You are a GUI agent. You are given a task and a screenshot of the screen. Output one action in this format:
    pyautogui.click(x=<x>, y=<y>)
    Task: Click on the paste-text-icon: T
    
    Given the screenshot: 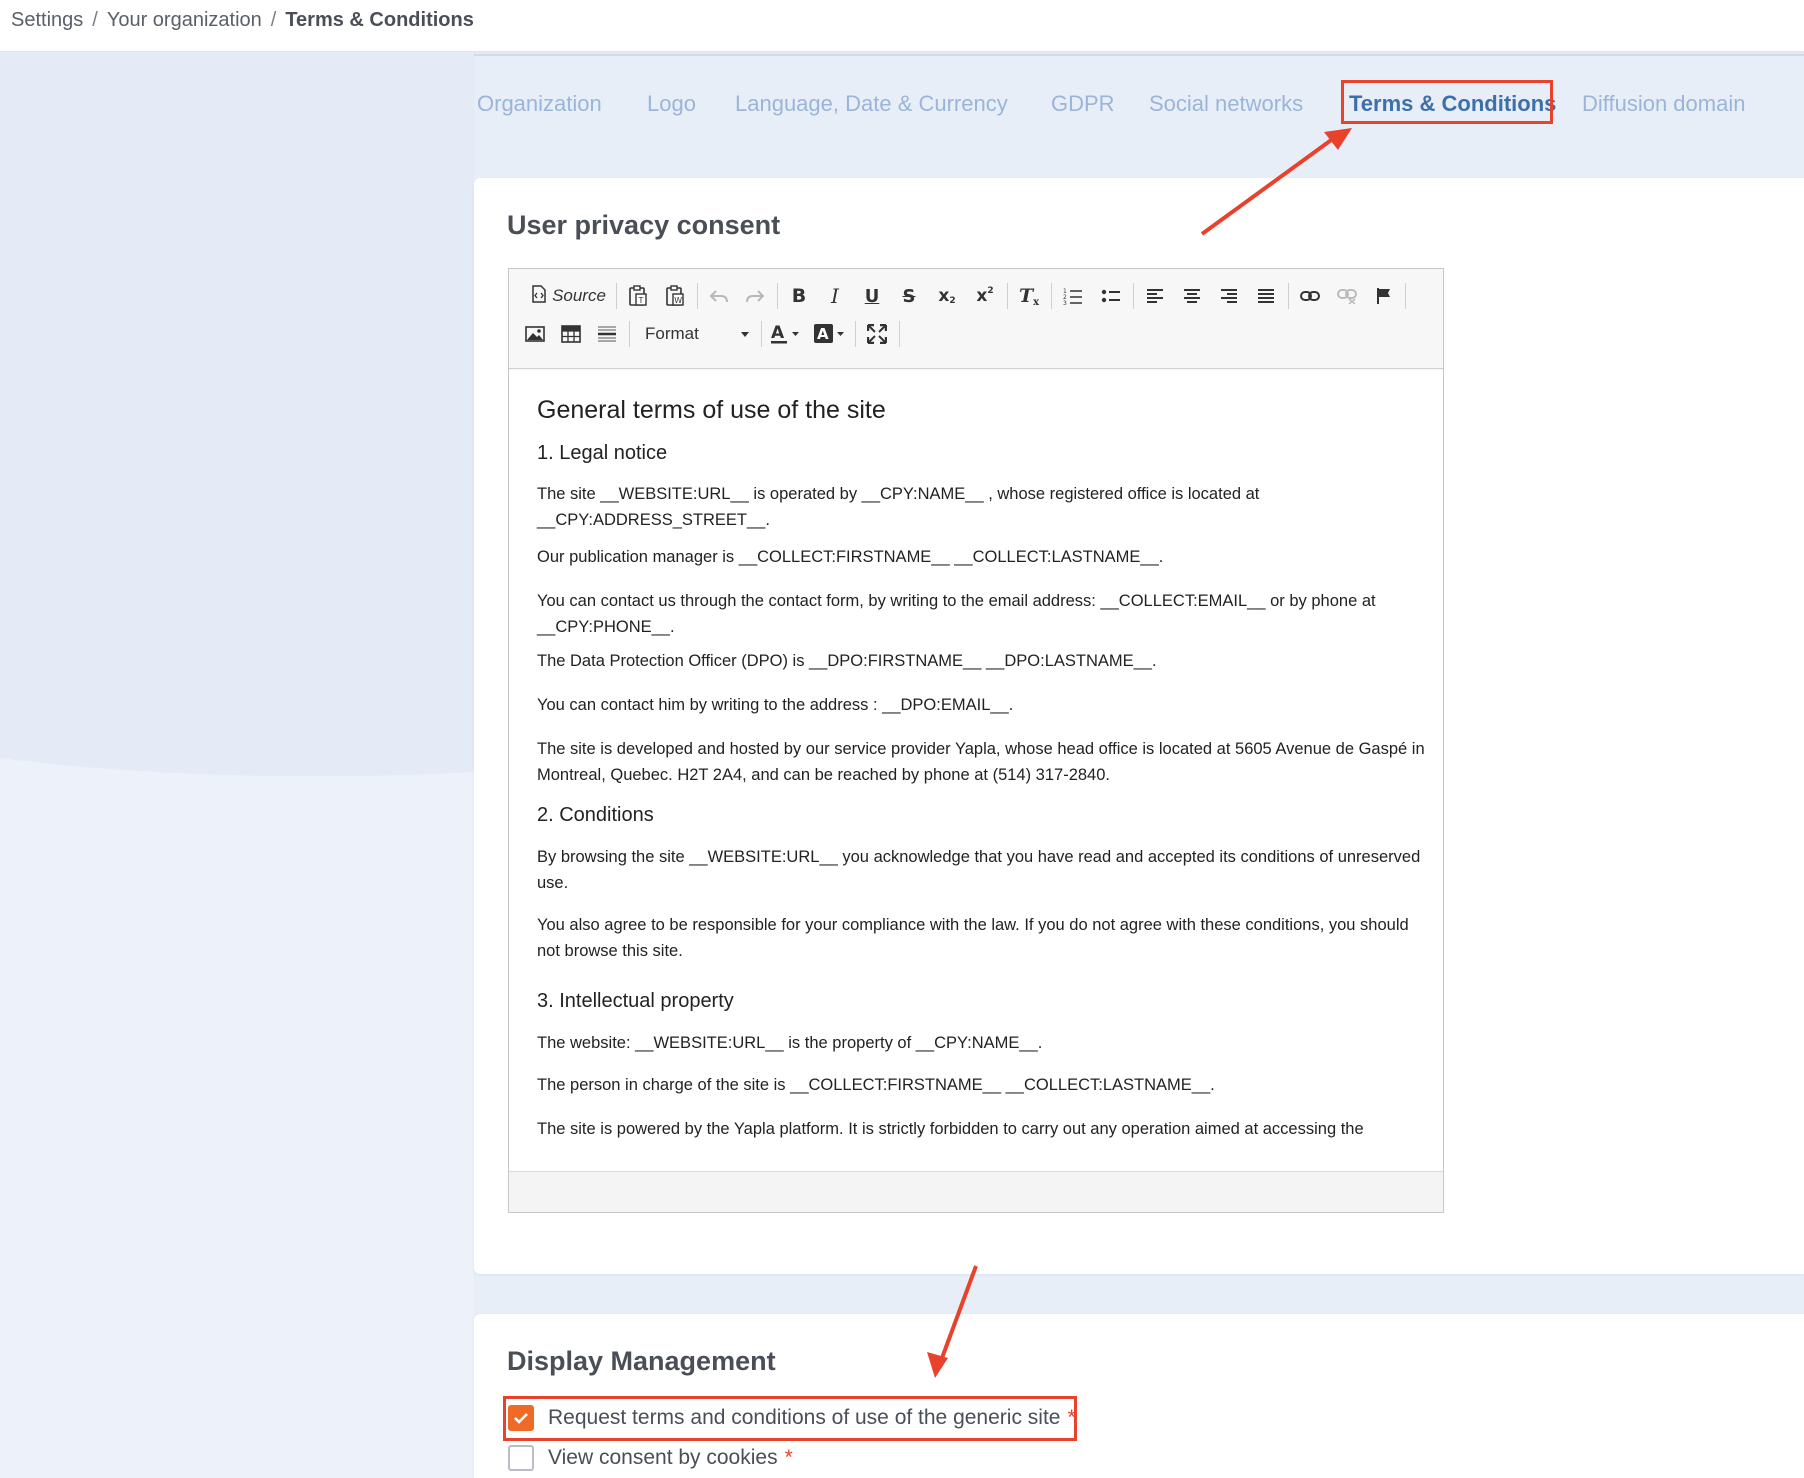 What is the action you would take?
    pyautogui.click(x=638, y=296)
    